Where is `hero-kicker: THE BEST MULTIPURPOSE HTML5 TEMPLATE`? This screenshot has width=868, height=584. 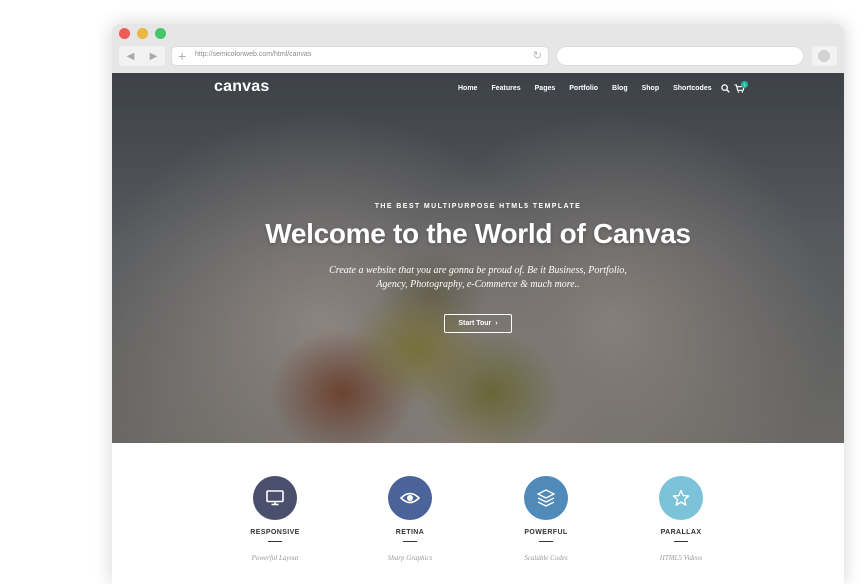 hero-kicker: THE BEST MULTIPURPOSE HTML5 TEMPLATE is located at coordinates (478, 206).